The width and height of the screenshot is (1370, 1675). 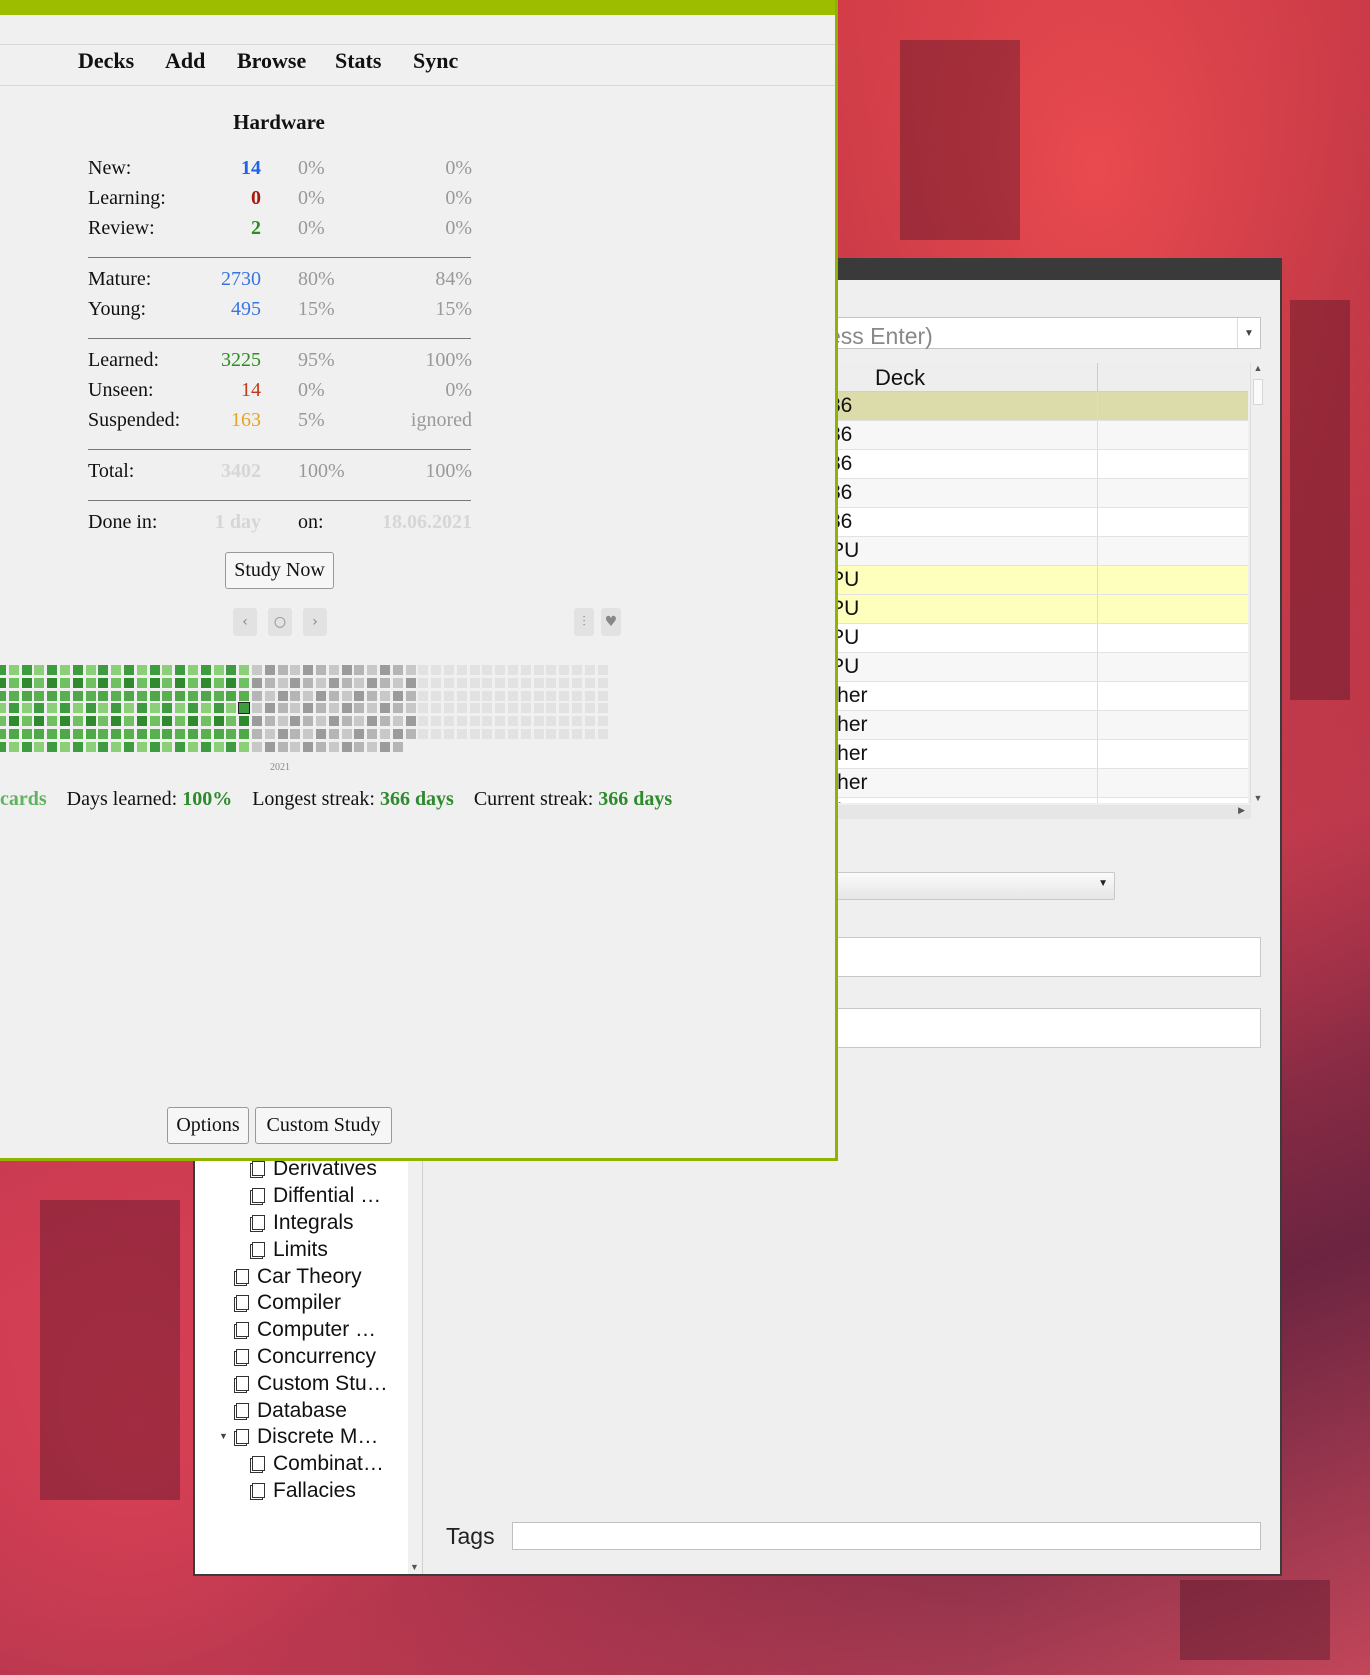 What do you see at coordinates (245, 622) in the screenshot?
I see `chevron-left-icon: ‹` at bounding box center [245, 622].